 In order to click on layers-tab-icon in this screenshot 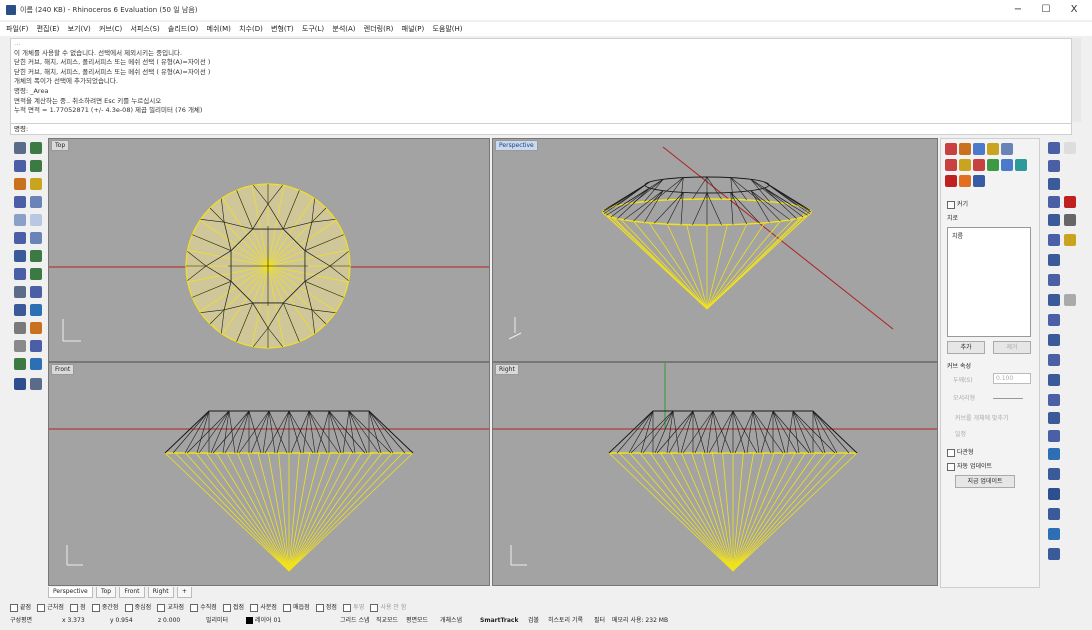, I will do `click(965, 149)`.